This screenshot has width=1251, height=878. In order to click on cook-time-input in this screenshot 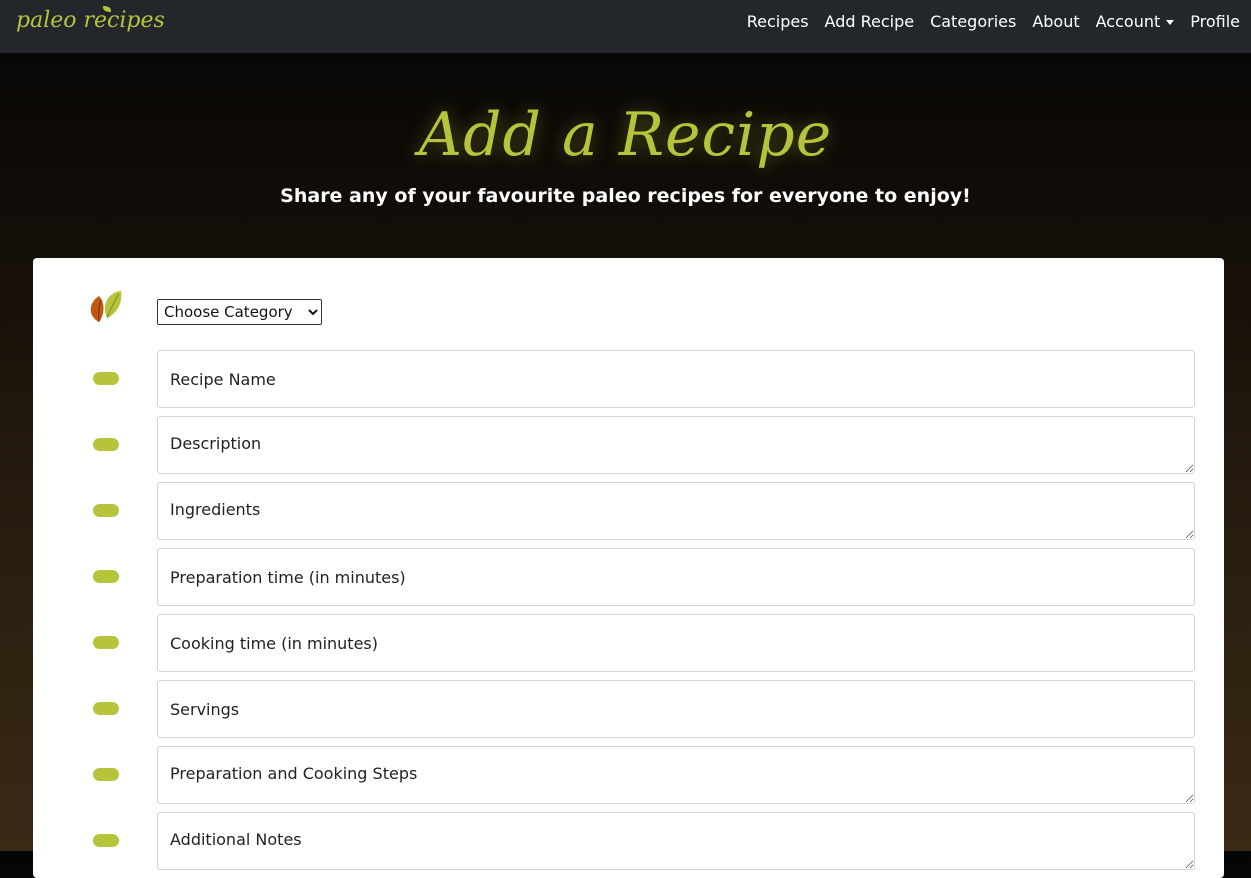, I will do `click(676, 643)`.